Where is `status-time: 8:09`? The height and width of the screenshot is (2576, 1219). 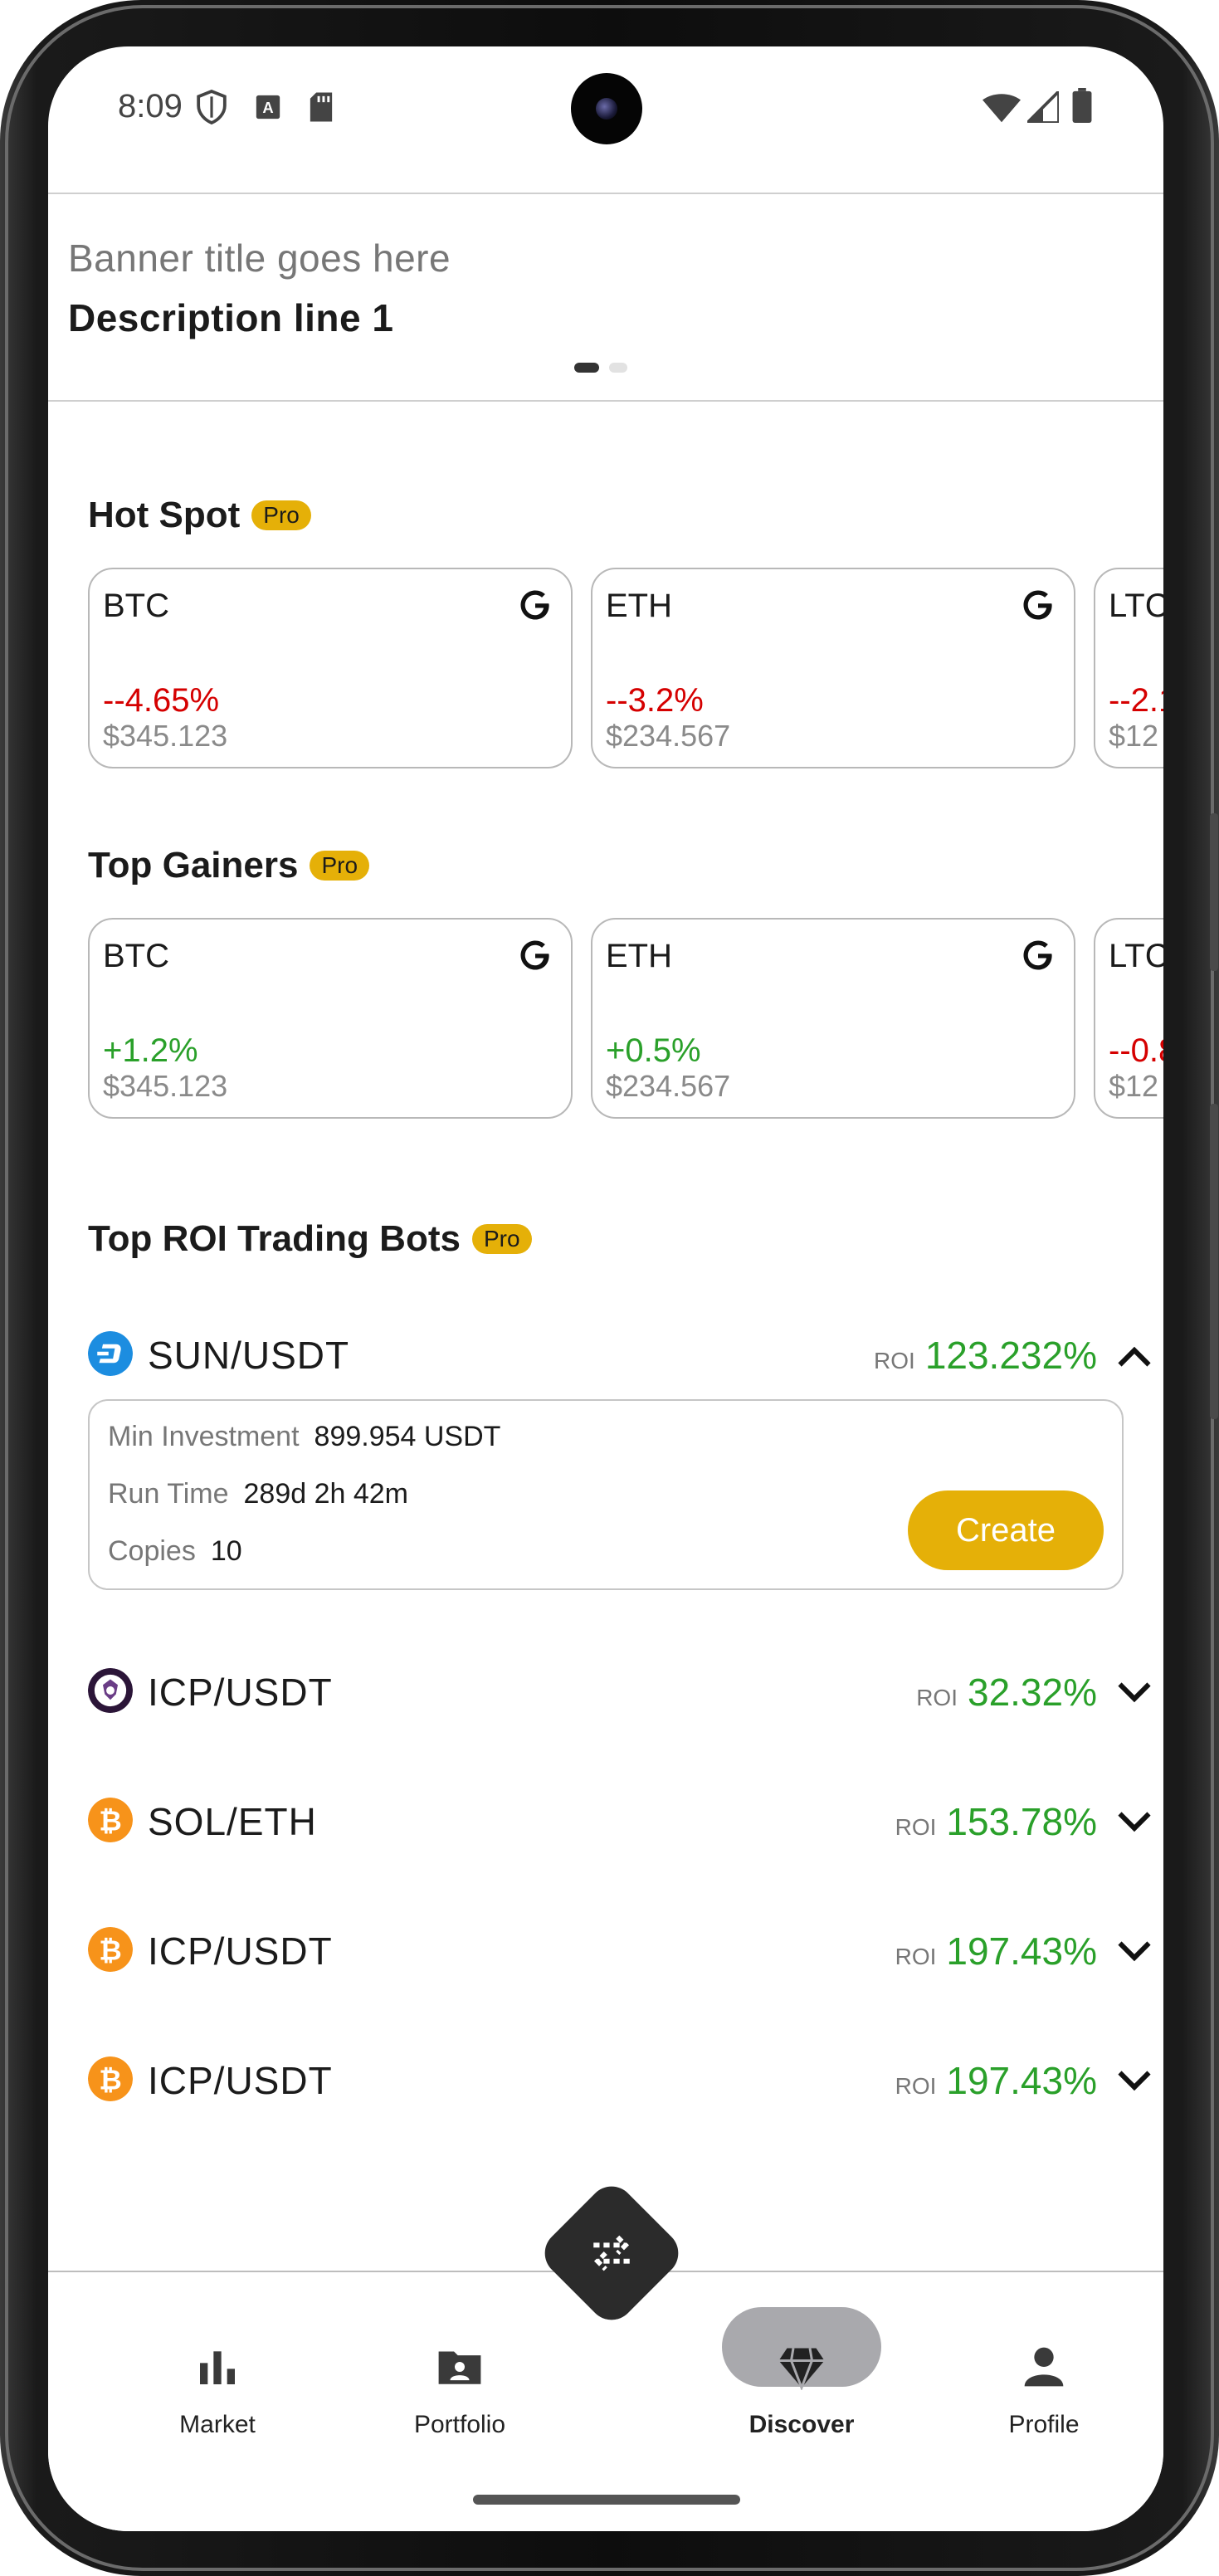 status-time: 8:09 is located at coordinates (151, 106).